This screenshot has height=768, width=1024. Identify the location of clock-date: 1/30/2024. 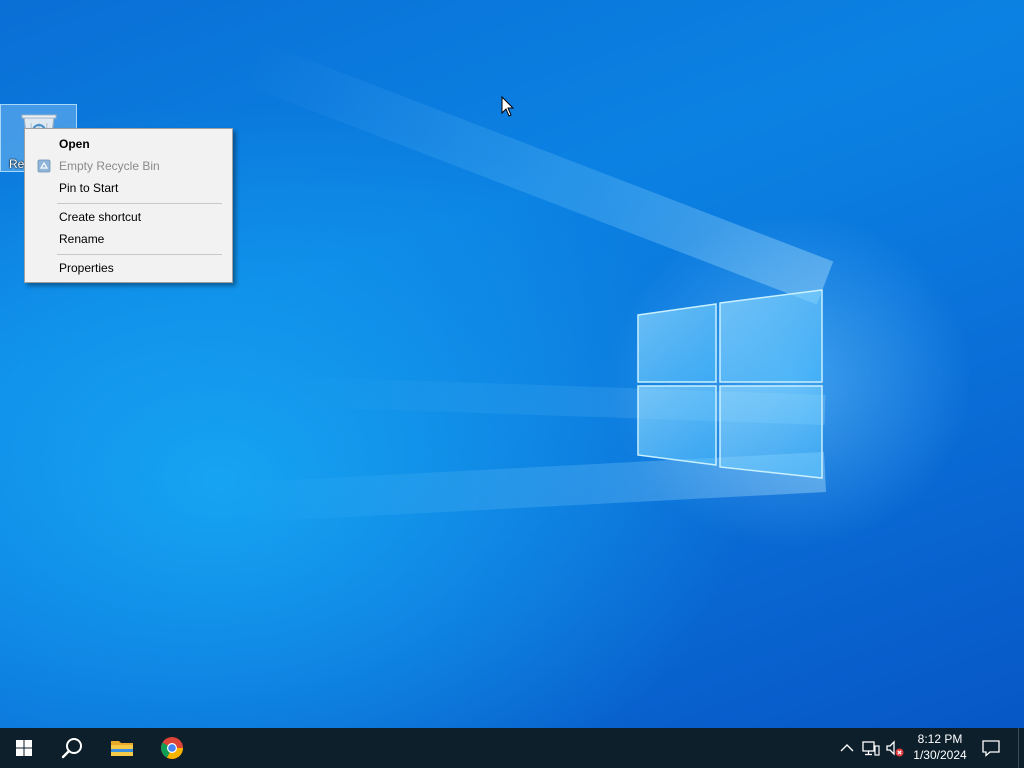
(940, 755).